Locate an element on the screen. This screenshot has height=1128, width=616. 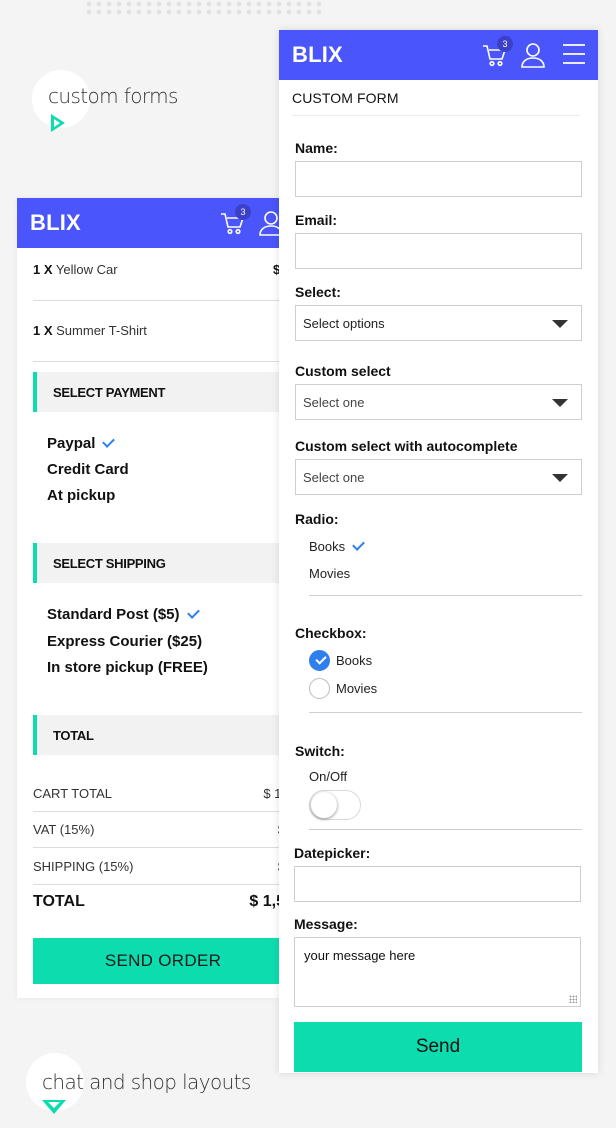
custom-forms-label: custom forms is located at coordinates (132, 105).